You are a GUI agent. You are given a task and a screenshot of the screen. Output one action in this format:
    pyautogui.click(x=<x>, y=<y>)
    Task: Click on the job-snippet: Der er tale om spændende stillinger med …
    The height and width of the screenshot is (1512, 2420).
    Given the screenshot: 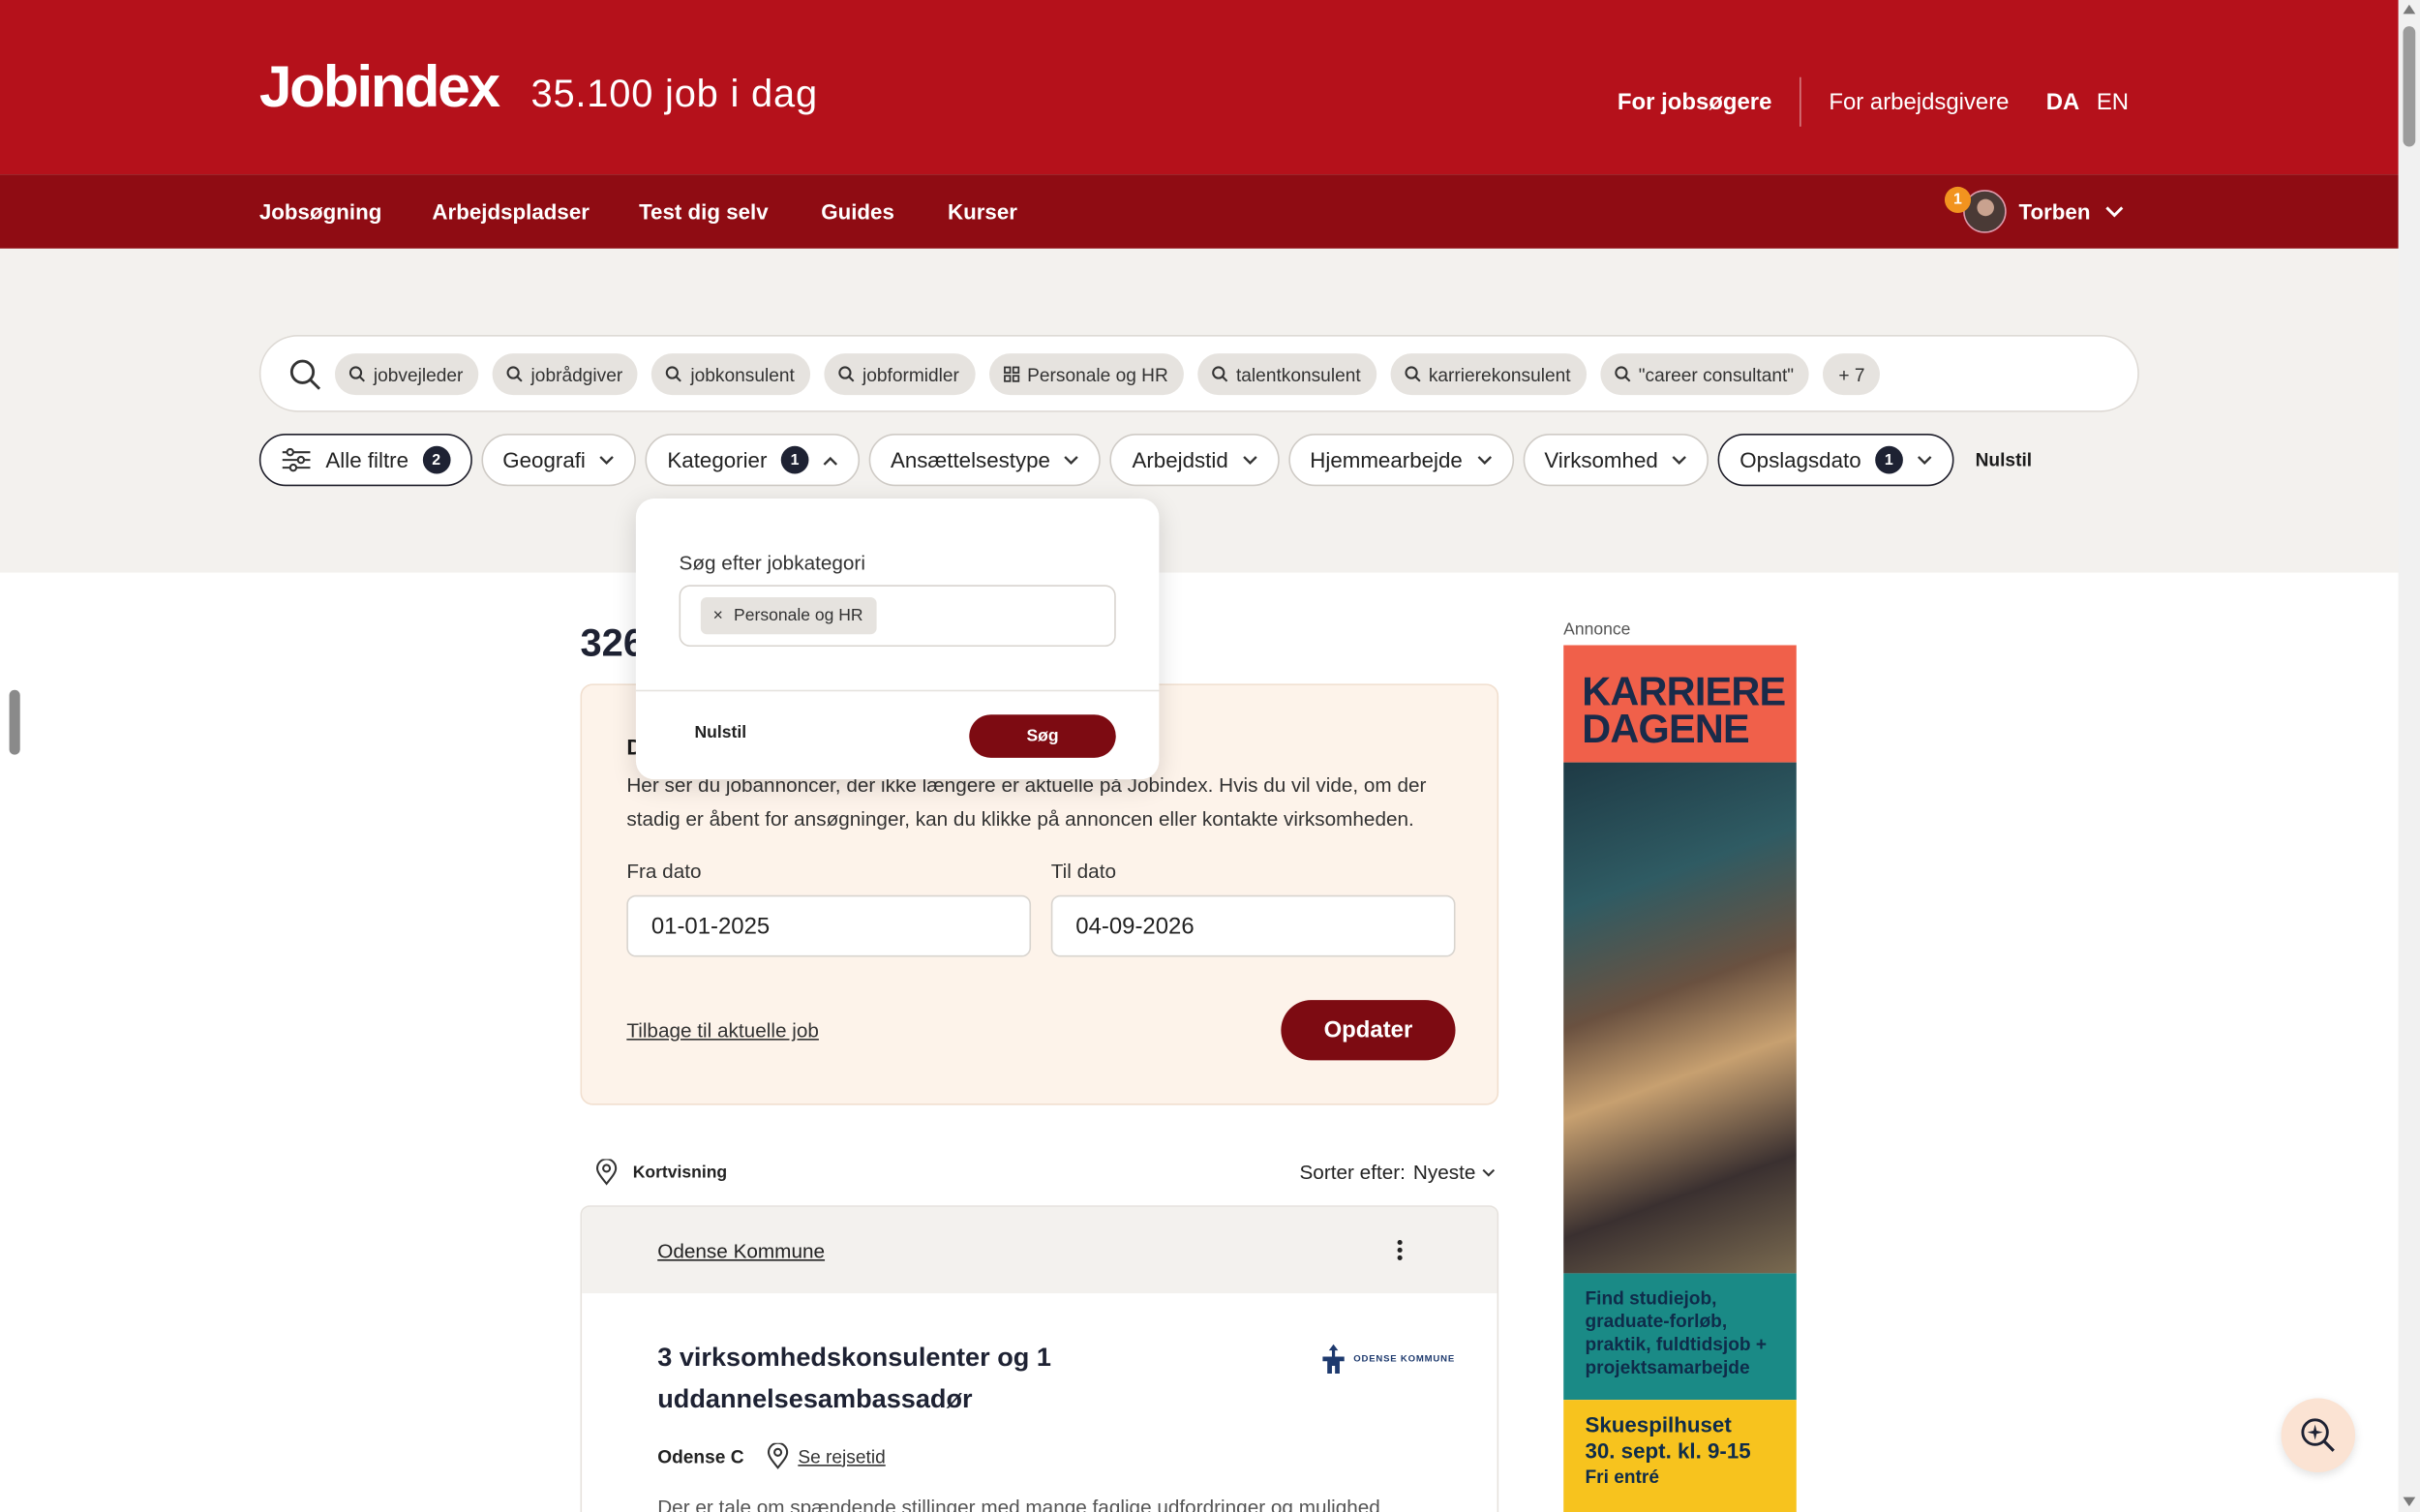 What is the action you would take?
    pyautogui.click(x=1018, y=1503)
    